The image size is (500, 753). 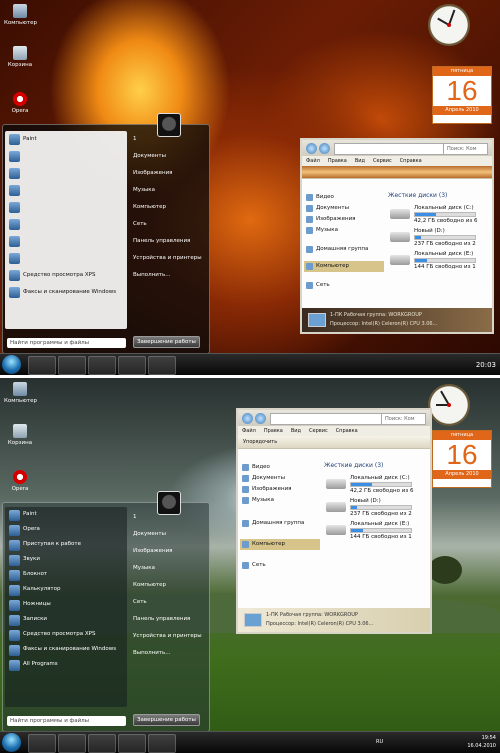 I want to click on program-item: Записки, so click(x=66, y=619).